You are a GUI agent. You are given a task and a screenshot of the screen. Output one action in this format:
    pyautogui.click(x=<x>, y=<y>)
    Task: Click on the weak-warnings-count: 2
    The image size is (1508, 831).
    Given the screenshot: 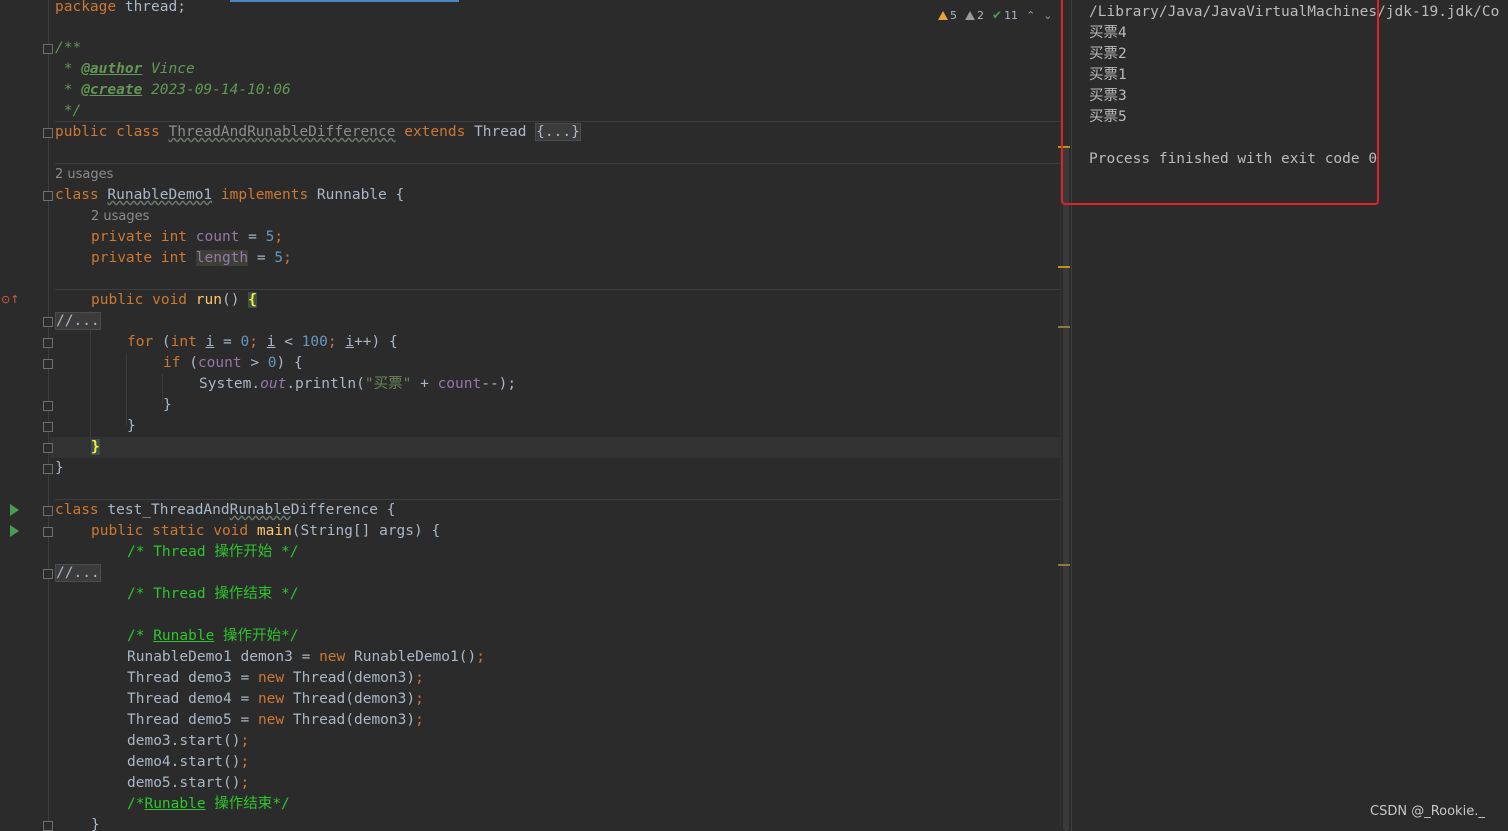 What is the action you would take?
    pyautogui.click(x=974, y=15)
    